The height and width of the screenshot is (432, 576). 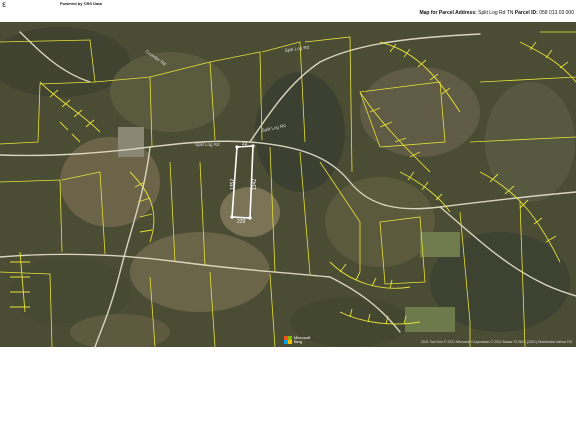 What do you see at coordinates (4, 4) in the screenshot?
I see `crs-logo-icon: ε` at bounding box center [4, 4].